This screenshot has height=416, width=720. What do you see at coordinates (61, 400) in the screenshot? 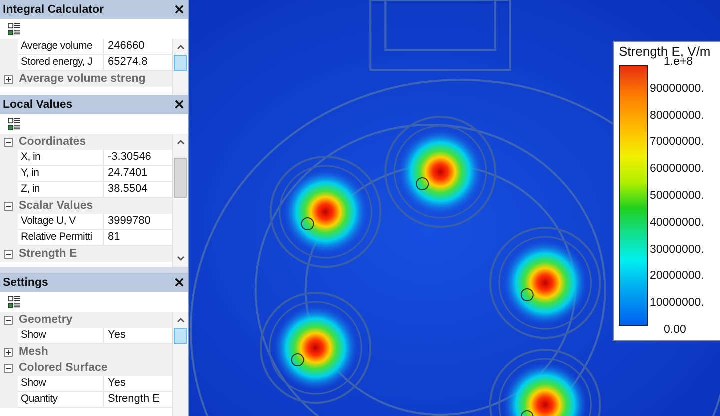
I see `property-name: Quantity` at bounding box center [61, 400].